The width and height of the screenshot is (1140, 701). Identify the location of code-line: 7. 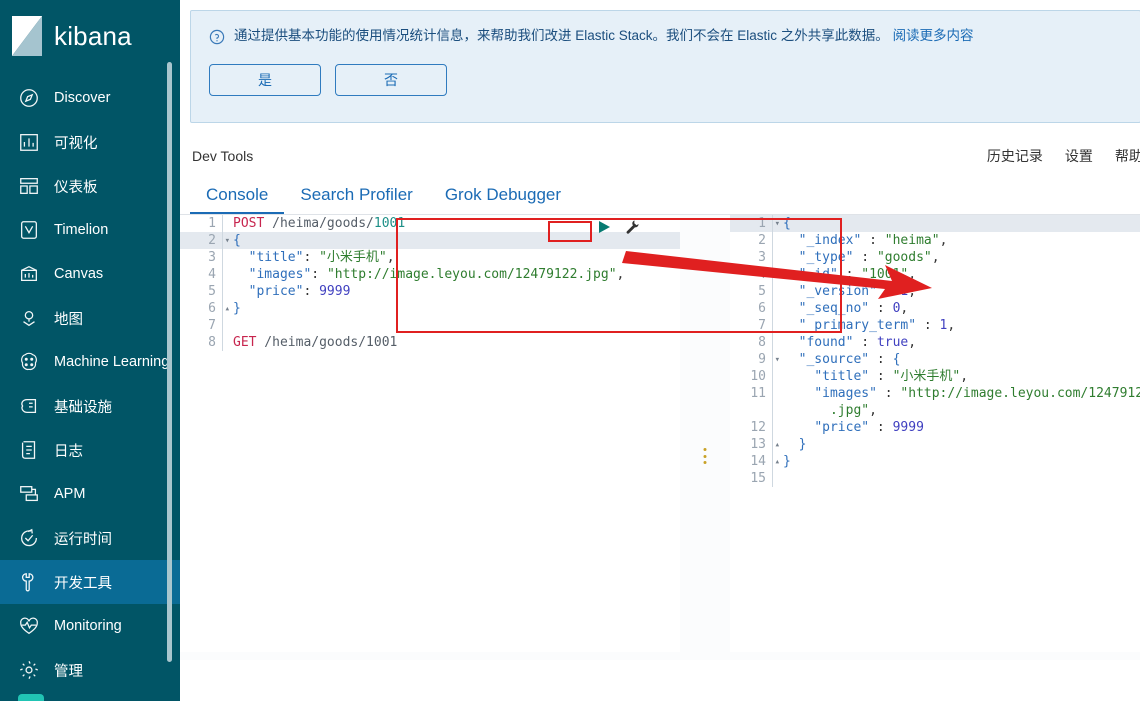
(430, 325).